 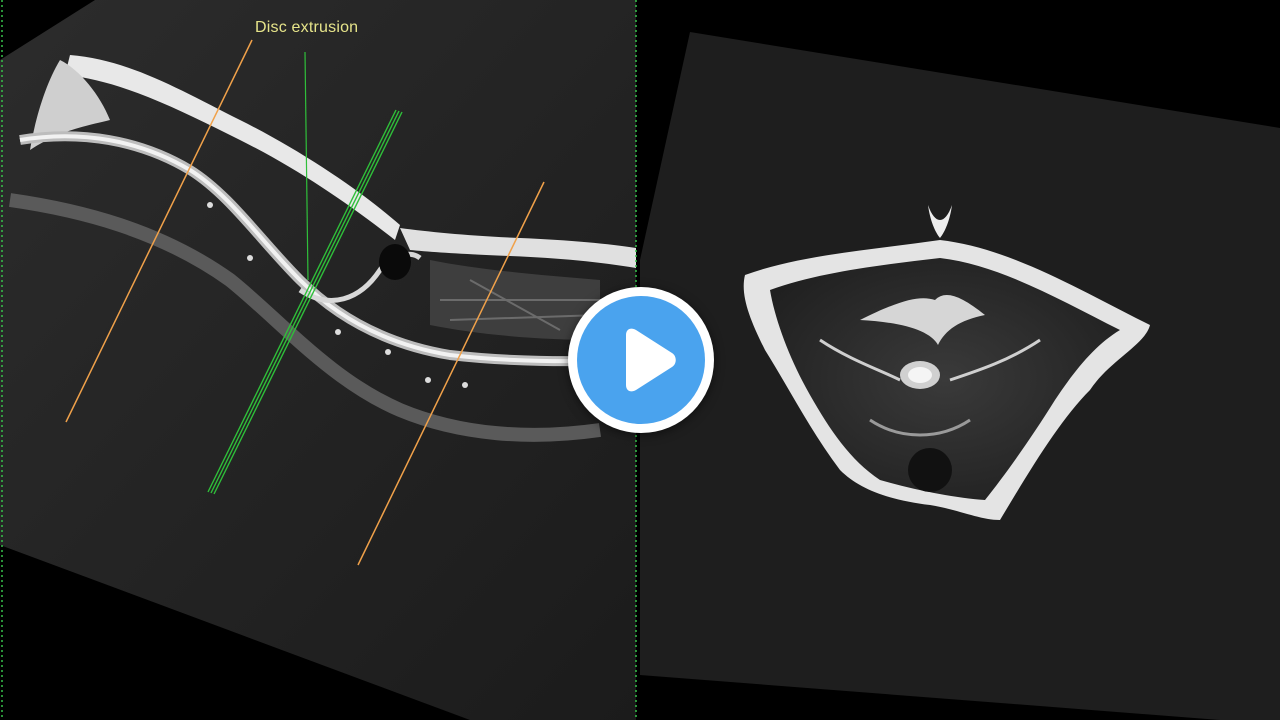 I want to click on play-button, so click(x=641, y=360).